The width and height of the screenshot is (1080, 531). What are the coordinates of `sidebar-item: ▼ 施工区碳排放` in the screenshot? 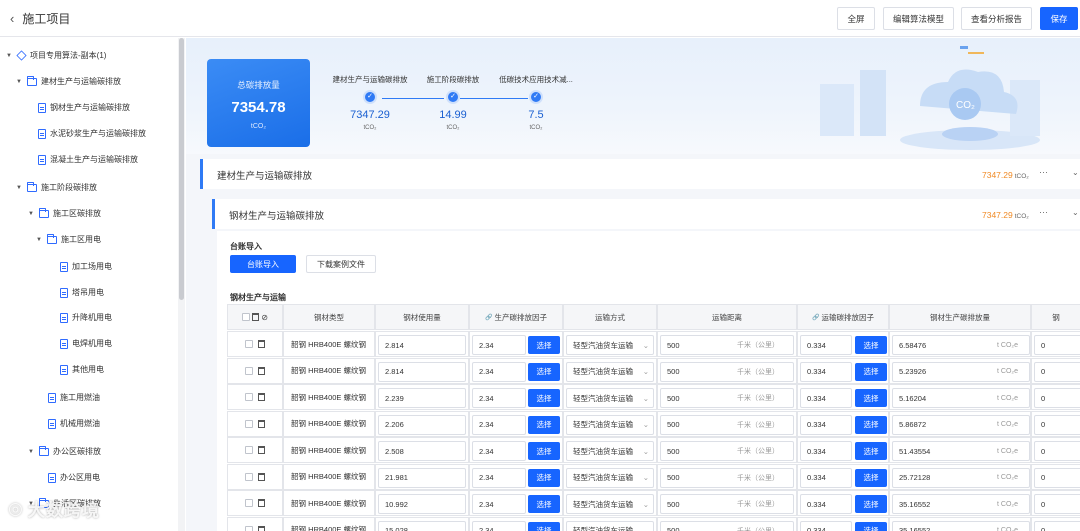 It's located at (64, 213).